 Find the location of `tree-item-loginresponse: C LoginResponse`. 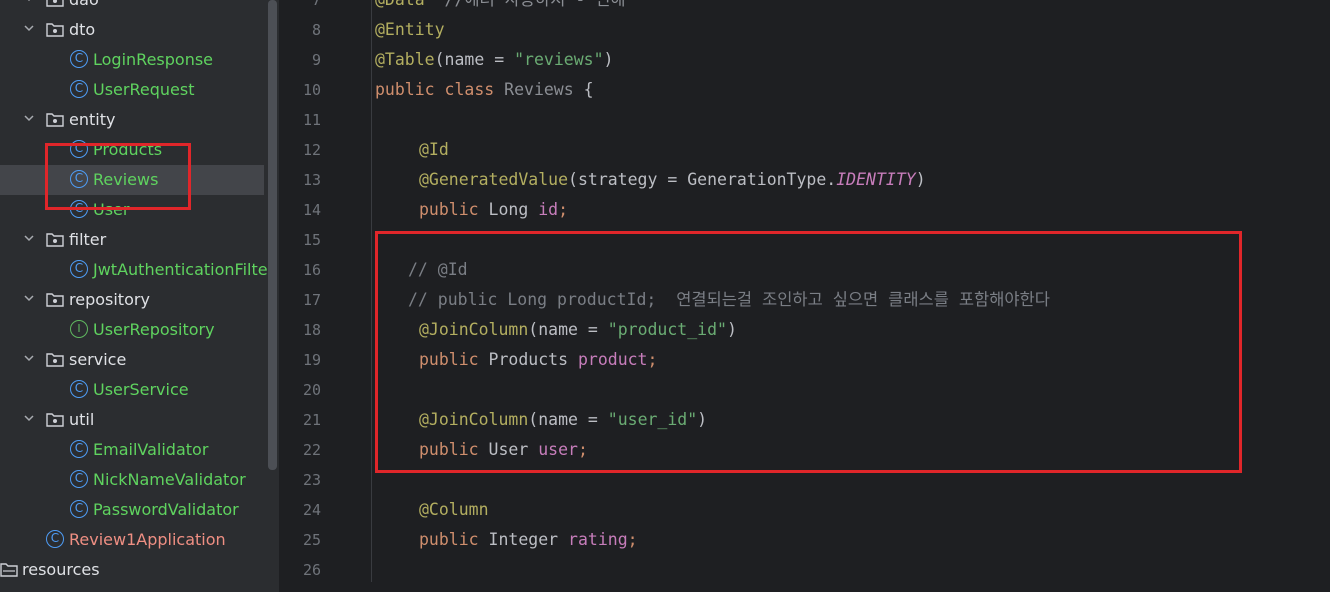

tree-item-loginresponse: C LoginResponse is located at coordinates (135, 60).